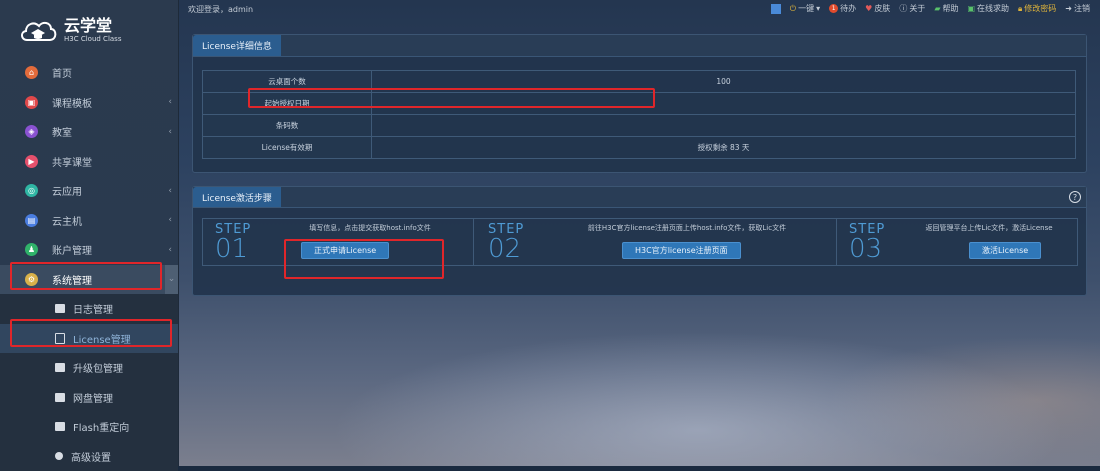 The image size is (1100, 471). I want to click on lock-icon: 🔒︎, so click(1020, 9).